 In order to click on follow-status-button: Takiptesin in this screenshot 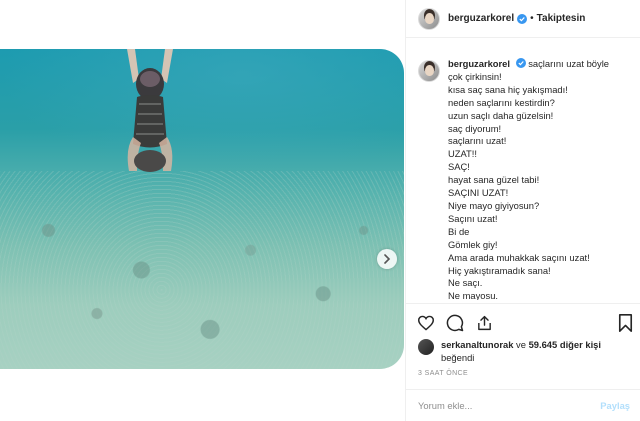, I will do `click(561, 18)`.